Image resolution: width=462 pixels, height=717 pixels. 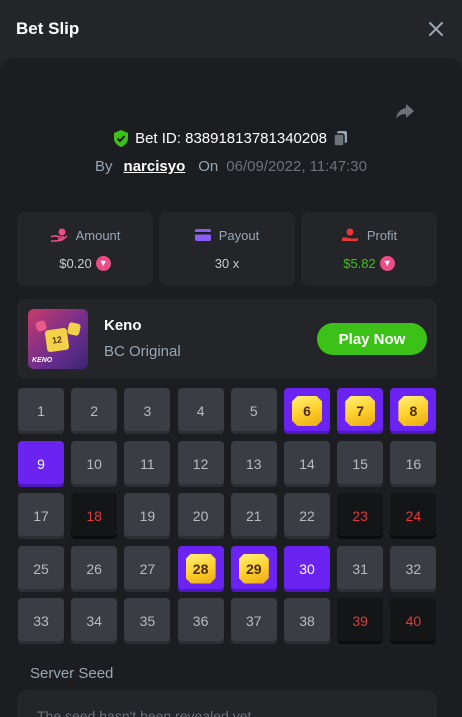 I want to click on keno-cell-27: 27, so click(x=147, y=568).